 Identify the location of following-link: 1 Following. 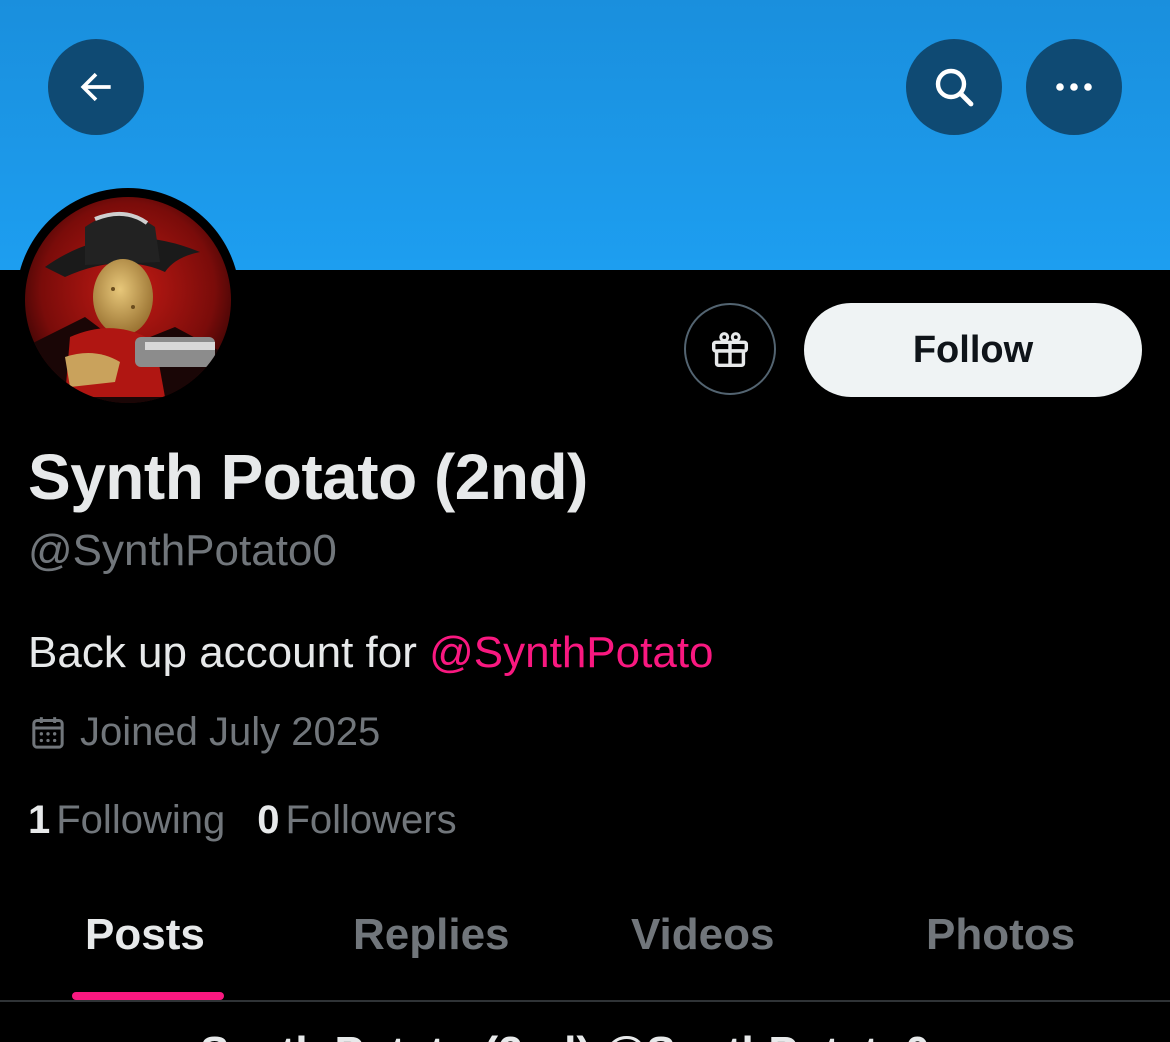
(126, 820).